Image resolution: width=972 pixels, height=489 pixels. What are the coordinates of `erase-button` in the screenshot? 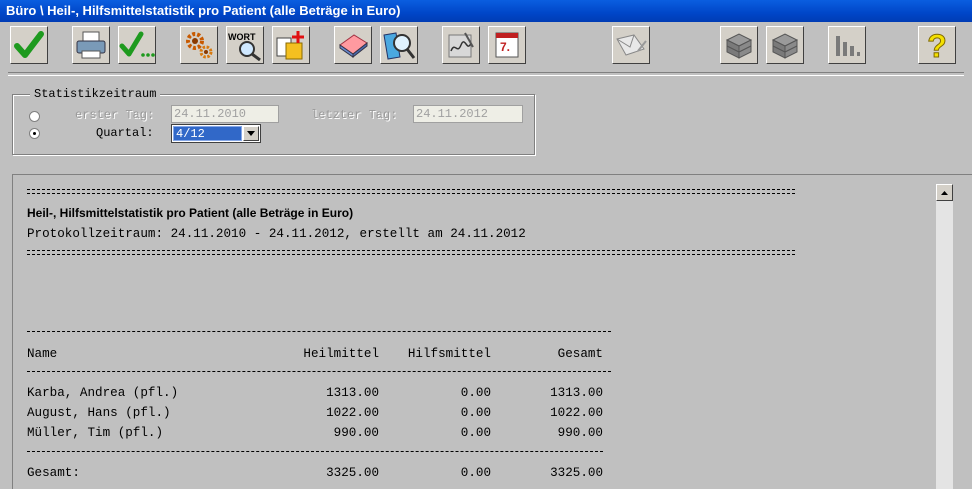 It's located at (353, 45).